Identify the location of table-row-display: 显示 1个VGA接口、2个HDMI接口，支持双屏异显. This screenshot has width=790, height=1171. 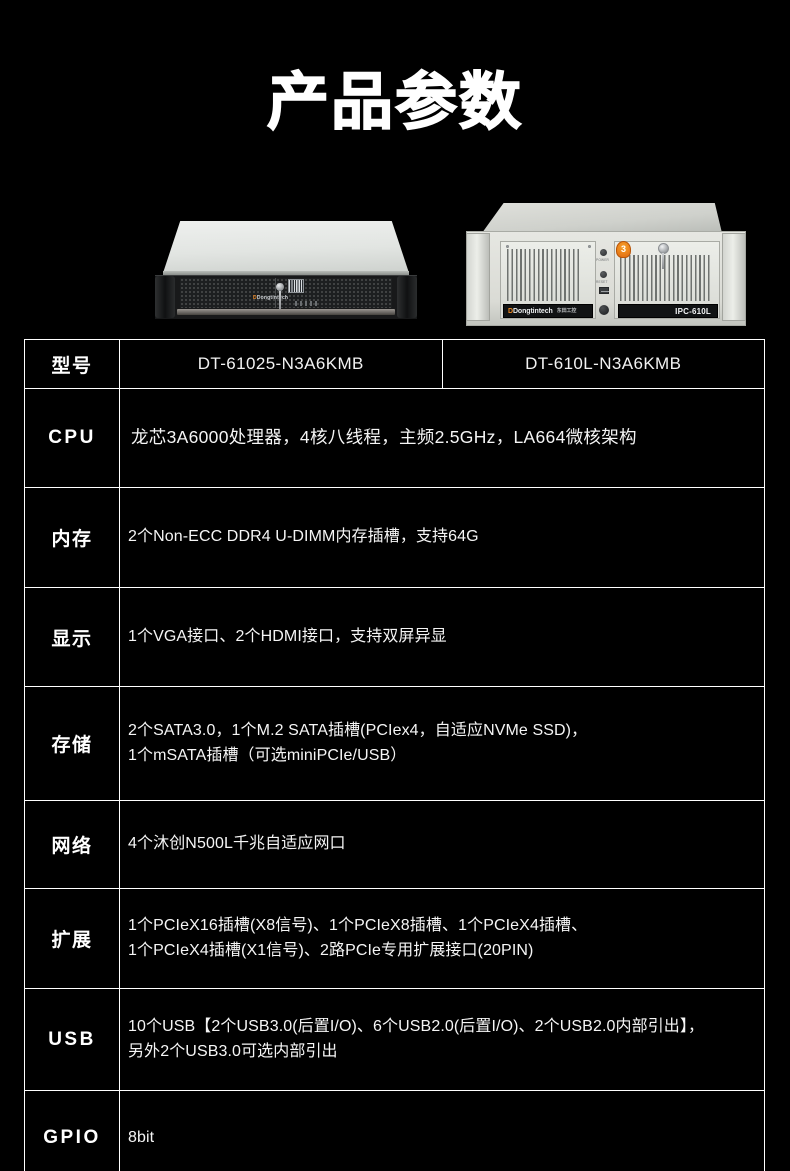
(394, 637).